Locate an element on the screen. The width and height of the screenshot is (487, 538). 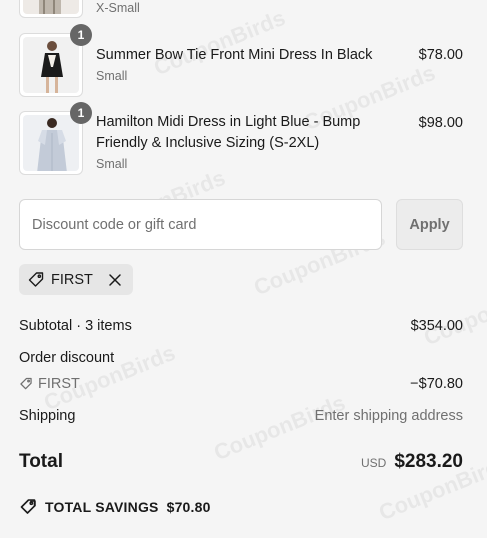
discount-form: Apply is located at coordinates (241, 224).